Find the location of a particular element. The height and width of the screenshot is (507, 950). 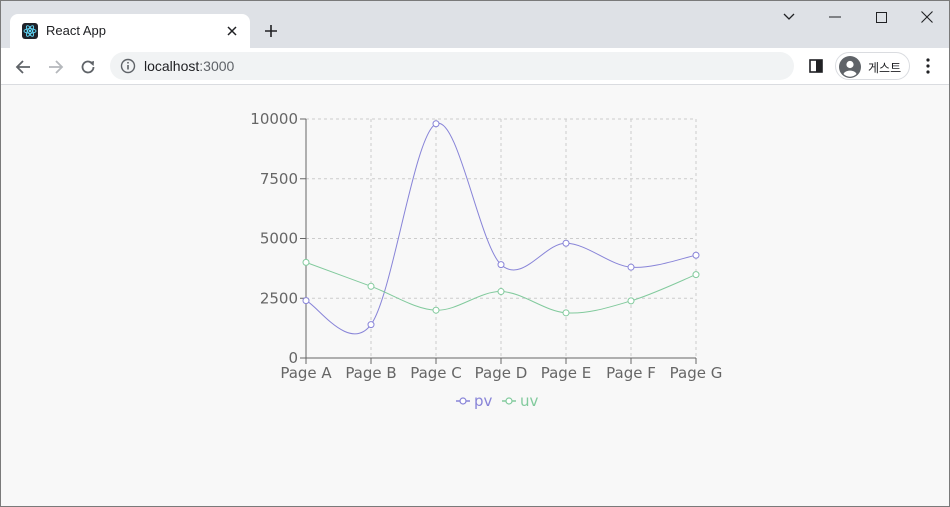

legend-label-uv: uv is located at coordinates (529, 401).